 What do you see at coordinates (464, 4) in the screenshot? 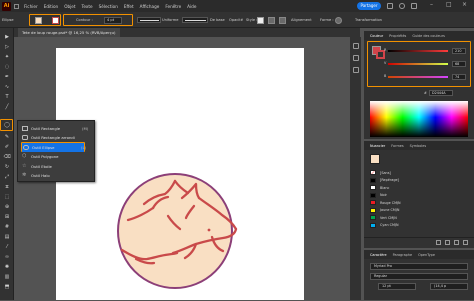
I see `close-icon: ×` at bounding box center [464, 4].